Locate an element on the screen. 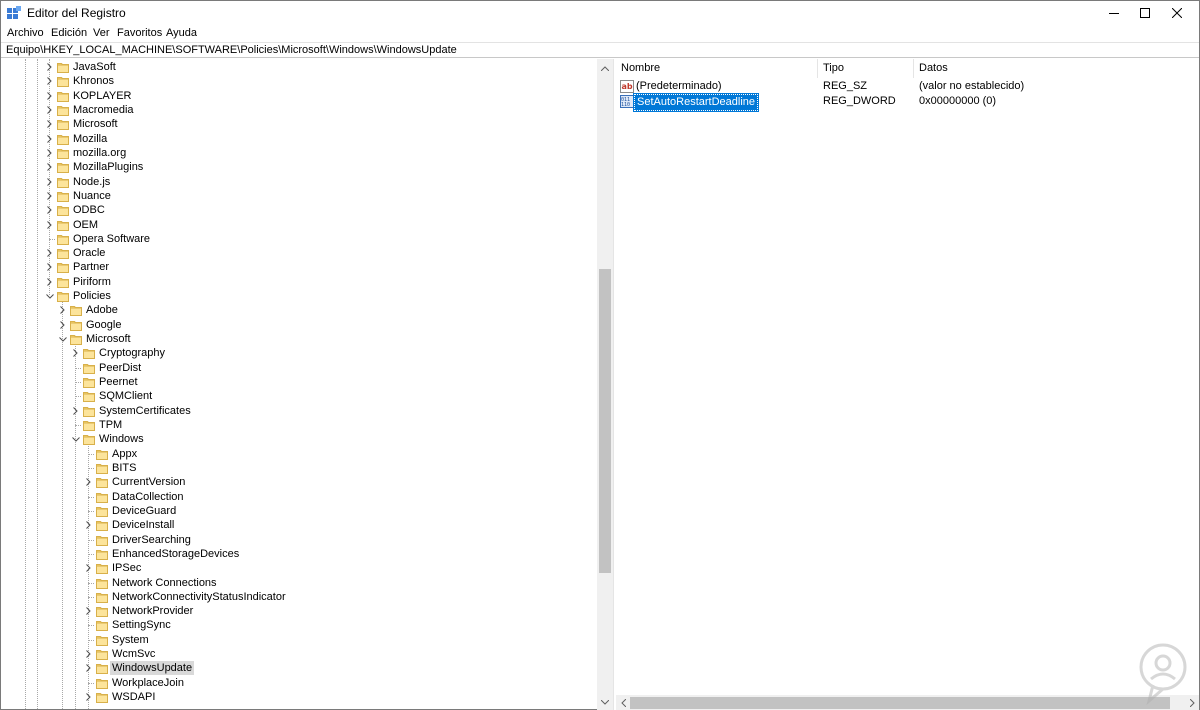  tree-node: TPM is located at coordinates (299, 425).